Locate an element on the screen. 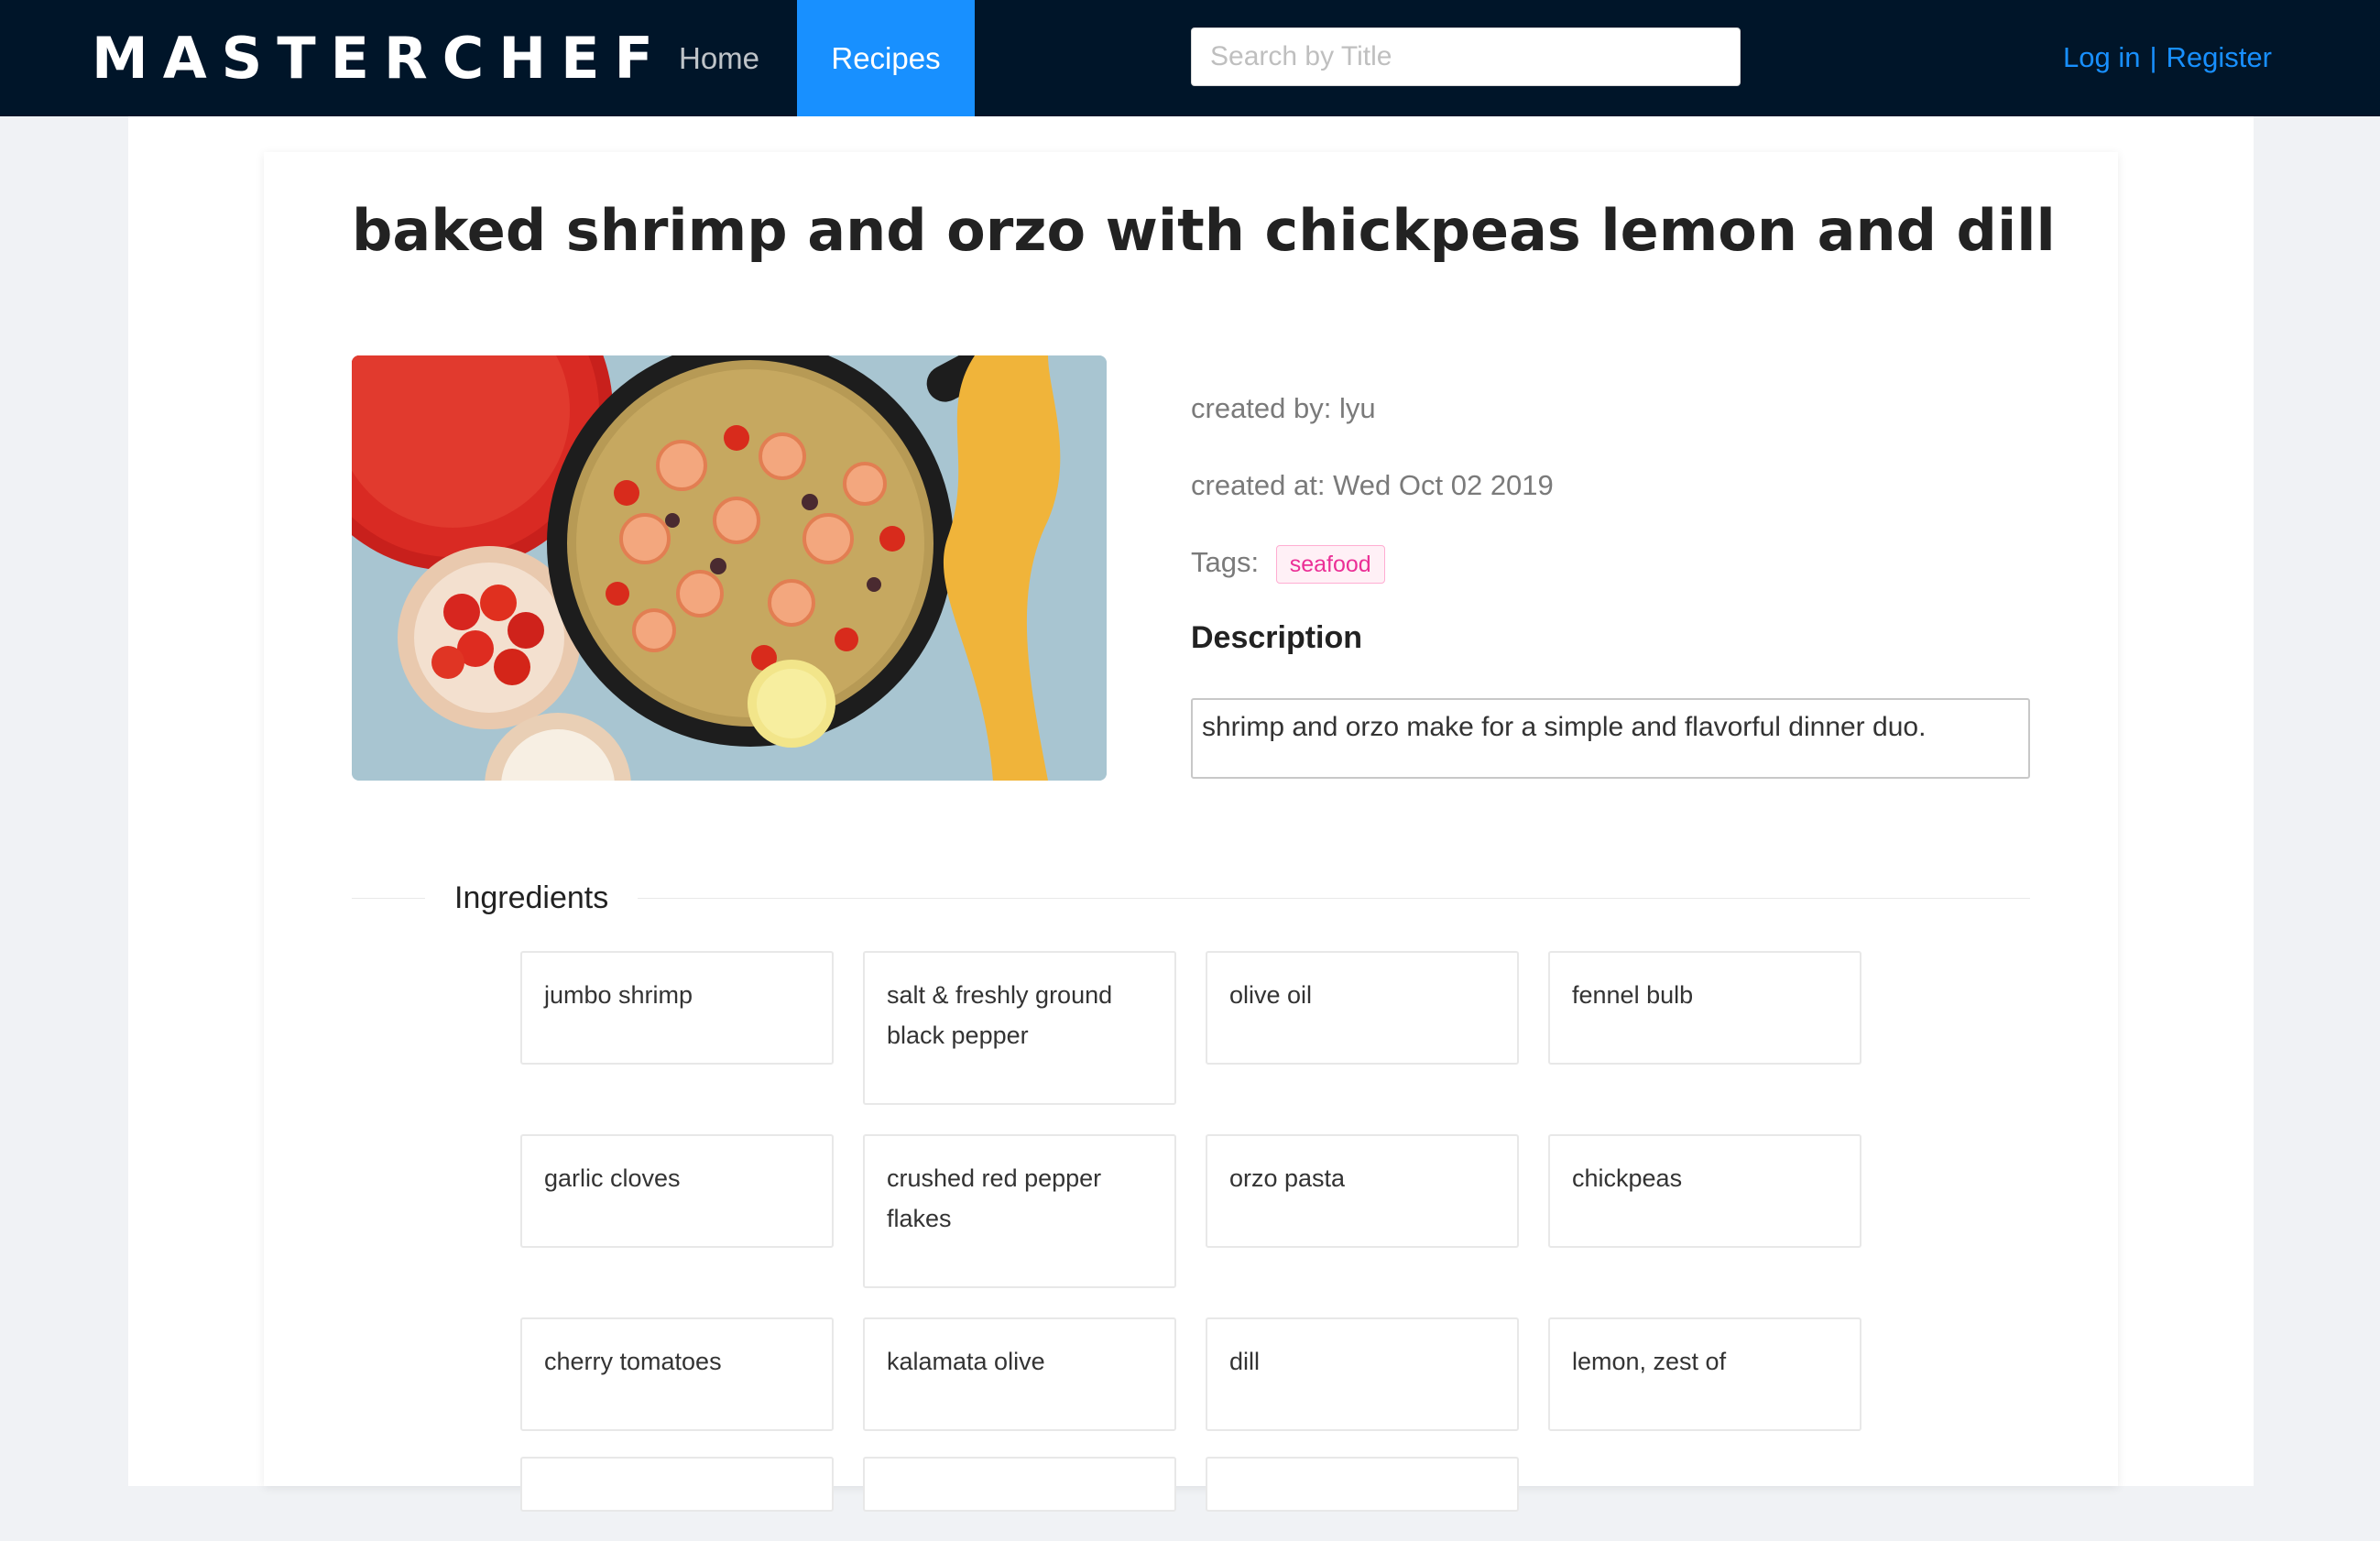  divider-line-right is located at coordinates (1334, 898).